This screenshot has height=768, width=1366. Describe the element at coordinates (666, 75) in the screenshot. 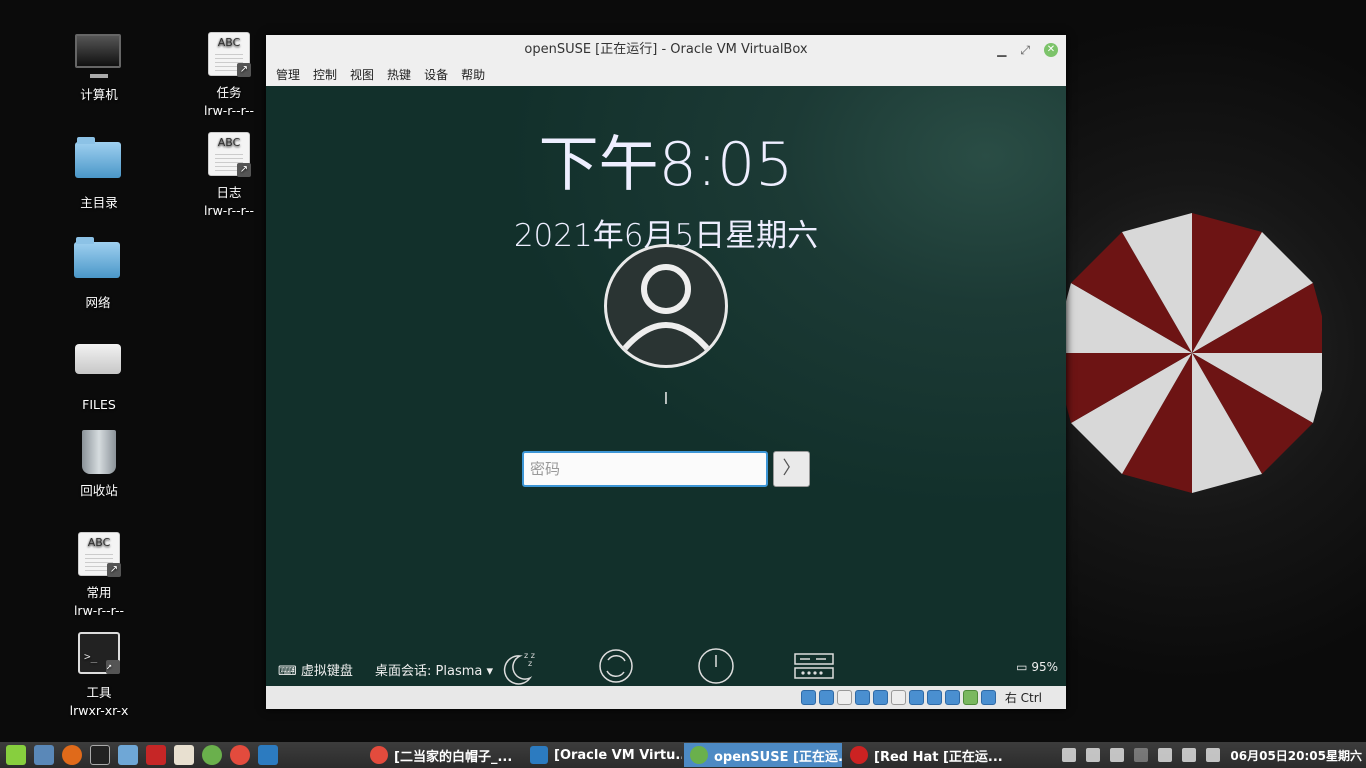

I see `menubar: 管理 控制 视图 热键 设备 帮助` at that location.